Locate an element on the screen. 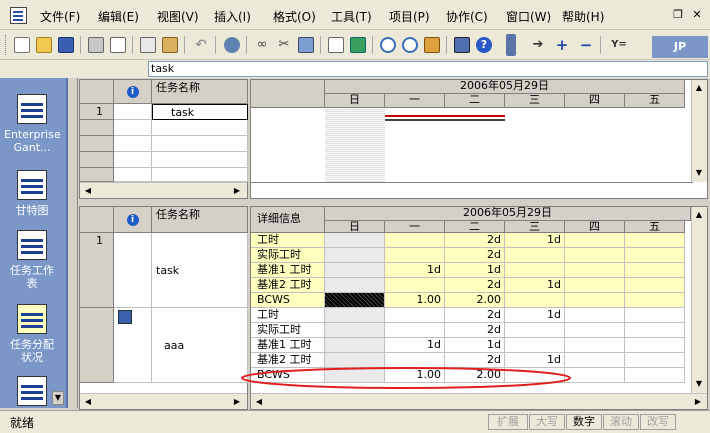  gantt-hscroll is located at coordinates (472, 190).